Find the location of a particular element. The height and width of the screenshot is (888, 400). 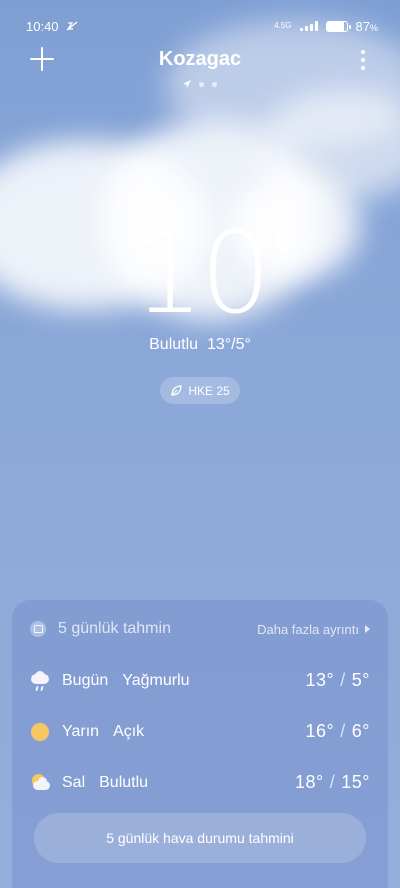

aqi-label: HKE 25 is located at coordinates (209, 390).